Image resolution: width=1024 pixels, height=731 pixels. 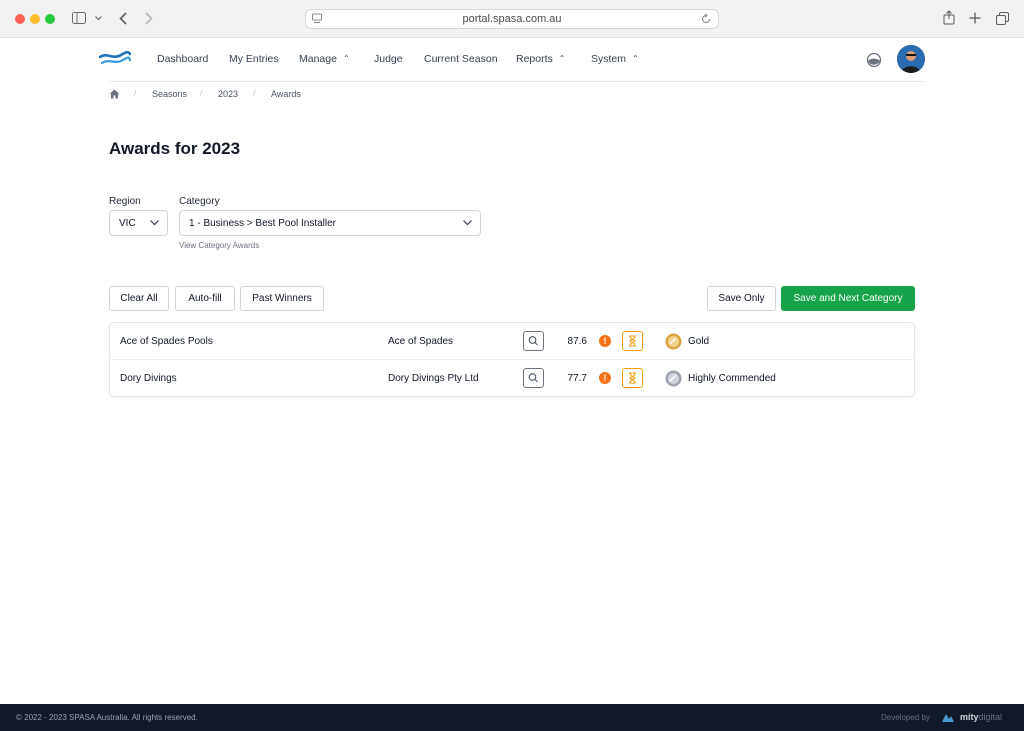 I want to click on gold-medal-icon, so click(x=673, y=341).